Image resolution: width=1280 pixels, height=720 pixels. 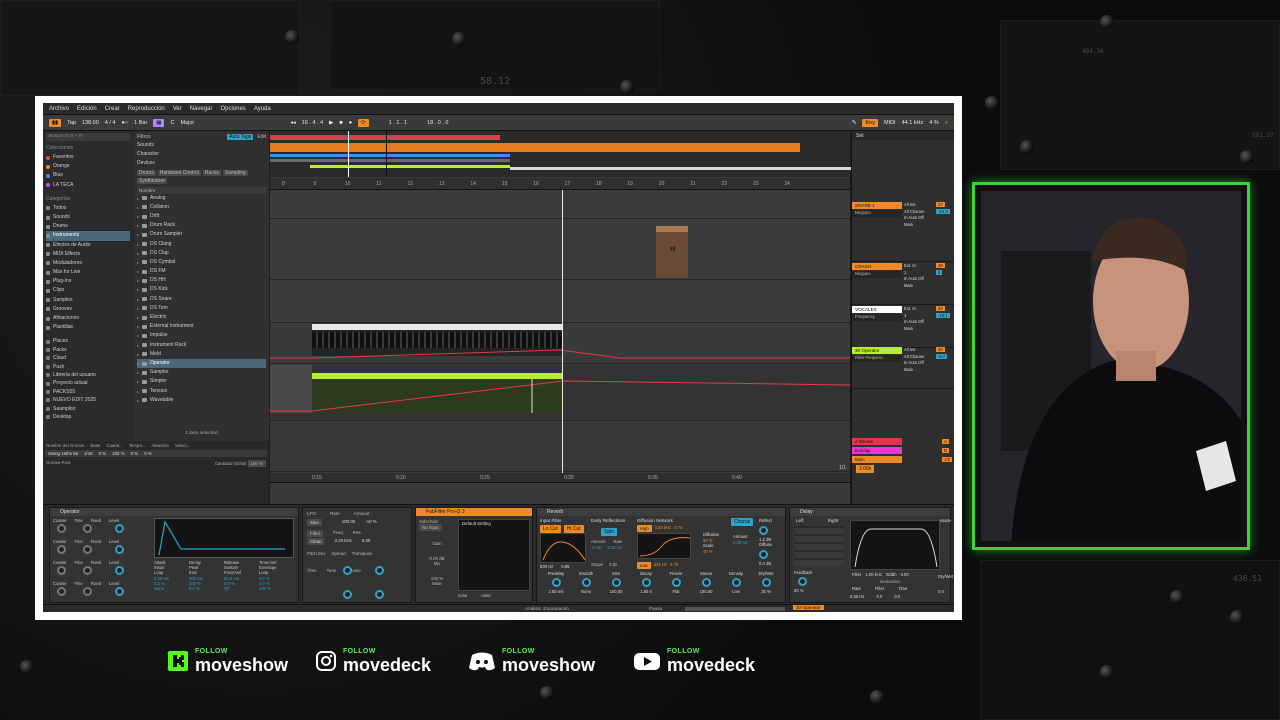 I want to click on return-track: A Reverb A, so click(x=903, y=441).